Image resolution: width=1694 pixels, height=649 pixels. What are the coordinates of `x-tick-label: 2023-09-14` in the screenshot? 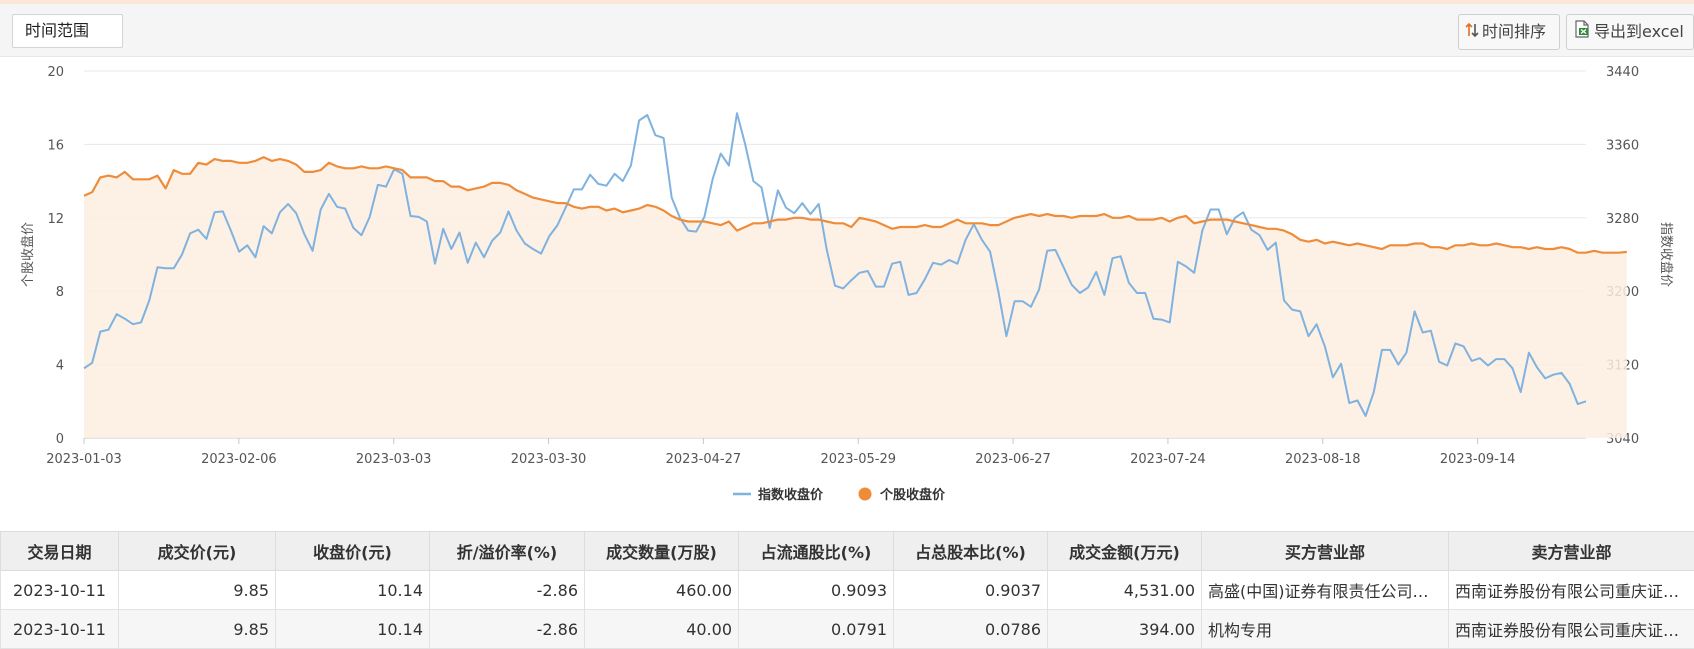 It's located at (1478, 459).